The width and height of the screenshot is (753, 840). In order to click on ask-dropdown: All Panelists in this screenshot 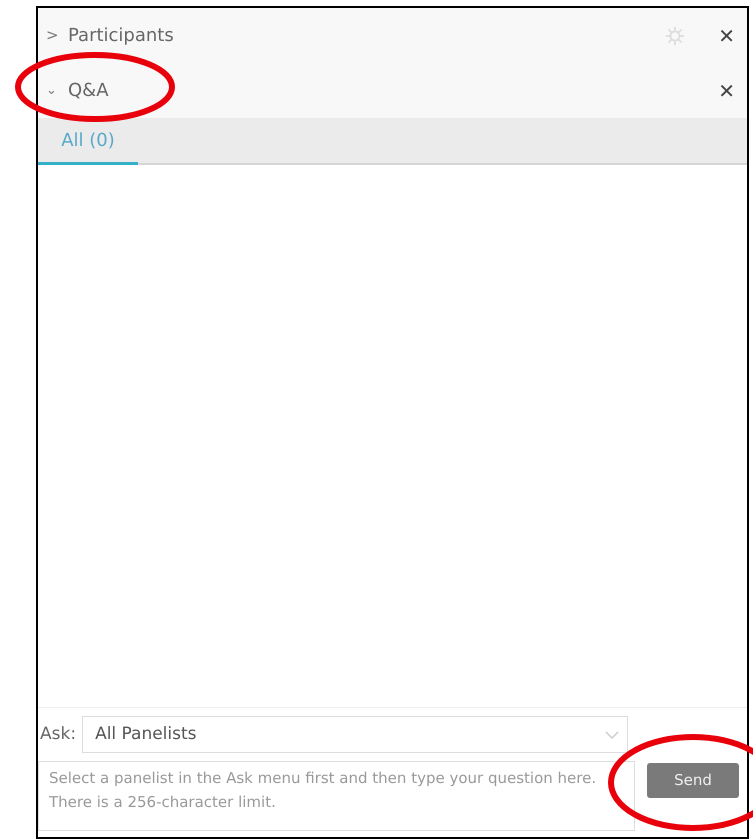, I will do `click(355, 734)`.